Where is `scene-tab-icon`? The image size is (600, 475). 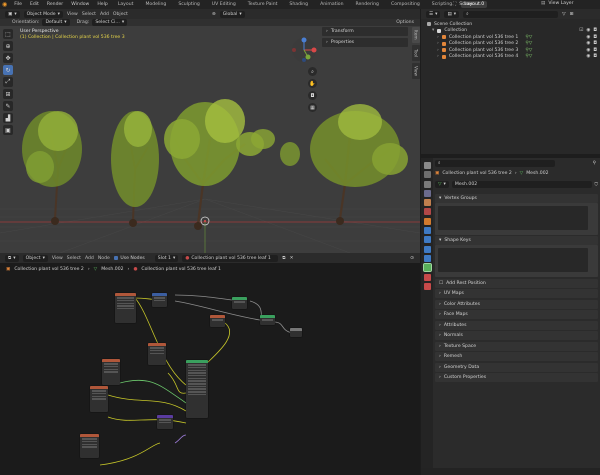 scene-tab-icon is located at coordinates (427, 203).